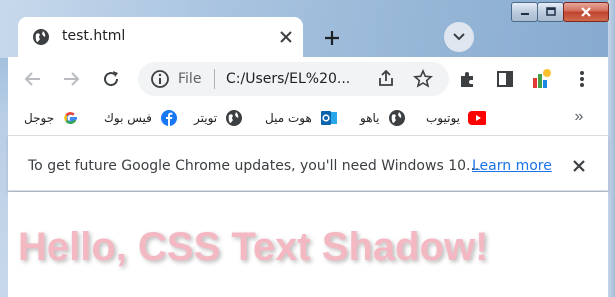 The height and width of the screenshot is (297, 615). What do you see at coordinates (550, 12) in the screenshot?
I see `maximize-icon` at bounding box center [550, 12].